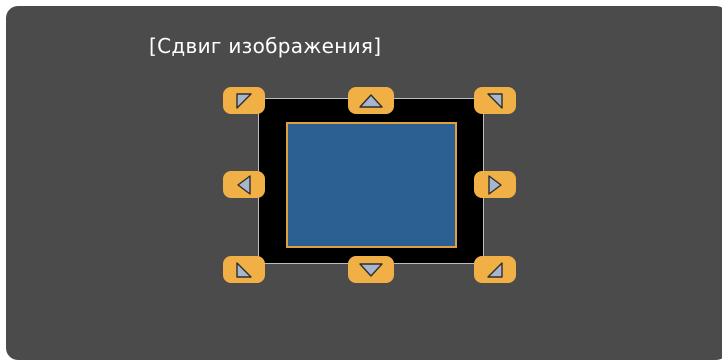  I want to click on arrow-down-left-icon, so click(244, 269).